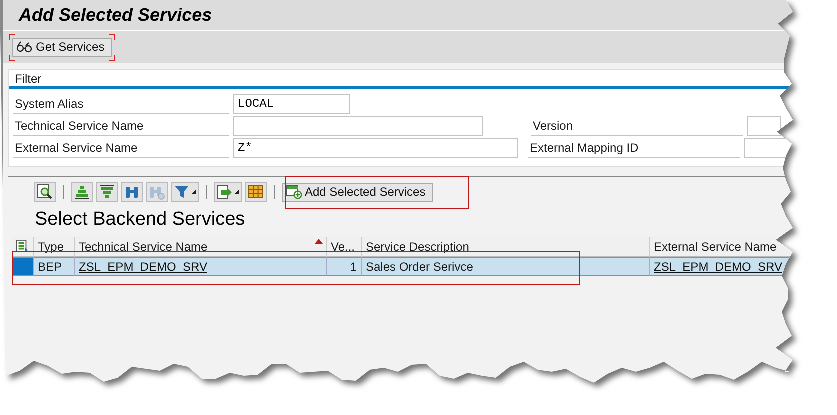 Image resolution: width=837 pixels, height=415 pixels. Describe the element at coordinates (121, 148) in the screenshot. I see `field-label: External Service Name` at that location.